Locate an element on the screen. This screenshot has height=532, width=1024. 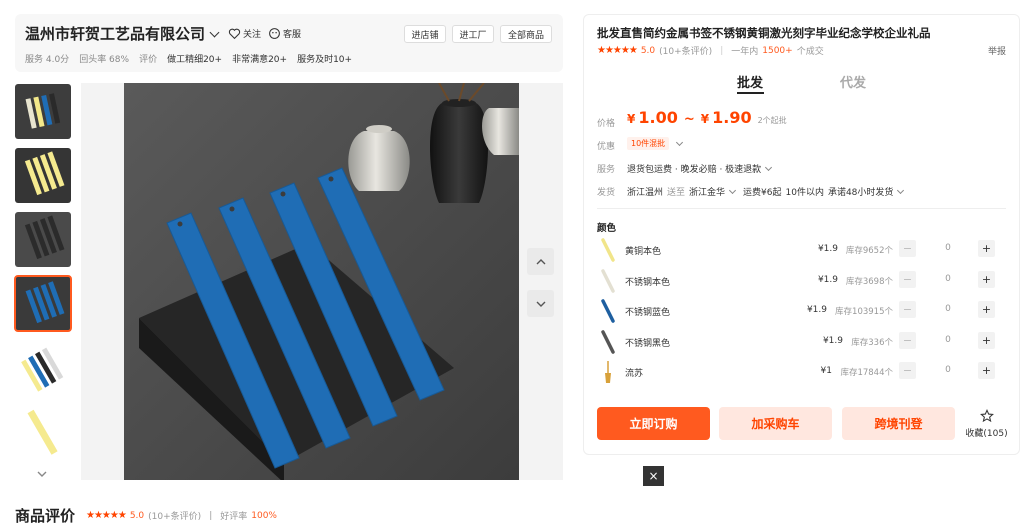
star-rating-icon: ★★★★★ is located at coordinates (106, 515).